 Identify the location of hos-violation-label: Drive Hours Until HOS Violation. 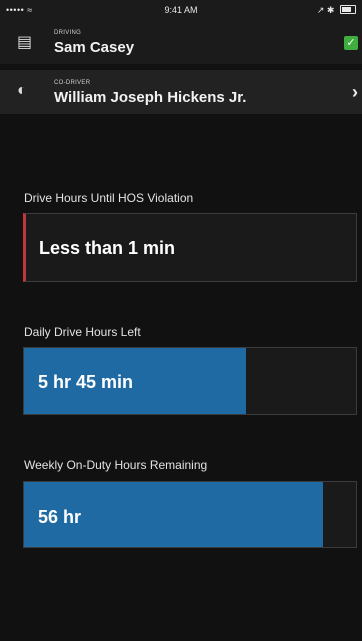
(109, 198).